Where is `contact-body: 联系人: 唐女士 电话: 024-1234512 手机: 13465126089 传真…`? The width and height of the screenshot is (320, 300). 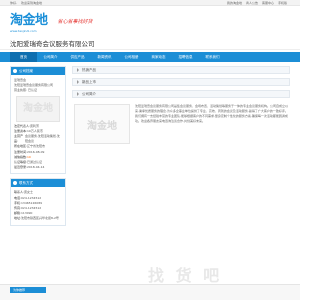 contact-body: 联系人: 唐女士 电话: 024-1234512 手机: 13465126089 传真… is located at coordinates (38, 205).